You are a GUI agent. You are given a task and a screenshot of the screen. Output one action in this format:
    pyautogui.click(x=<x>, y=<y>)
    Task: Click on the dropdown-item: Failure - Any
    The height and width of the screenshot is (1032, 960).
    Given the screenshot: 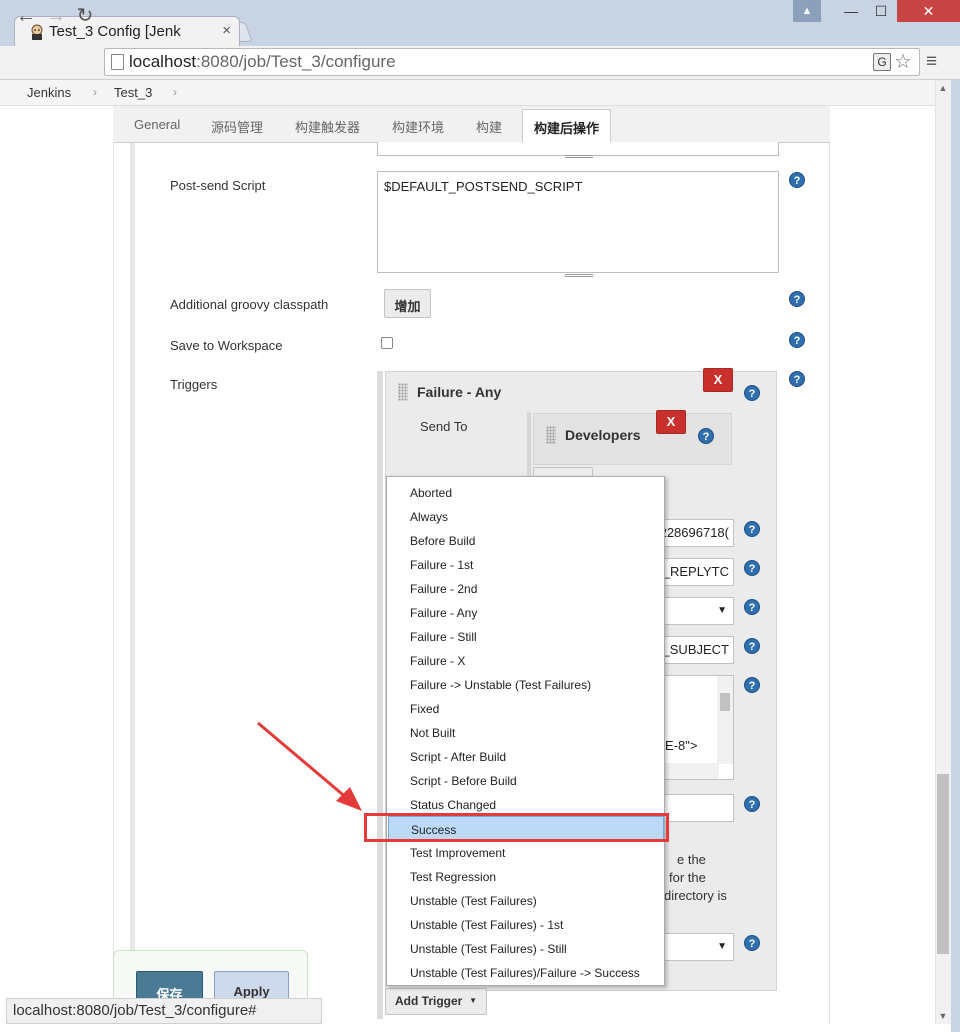 What is the action you would take?
    pyautogui.click(x=526, y=612)
    